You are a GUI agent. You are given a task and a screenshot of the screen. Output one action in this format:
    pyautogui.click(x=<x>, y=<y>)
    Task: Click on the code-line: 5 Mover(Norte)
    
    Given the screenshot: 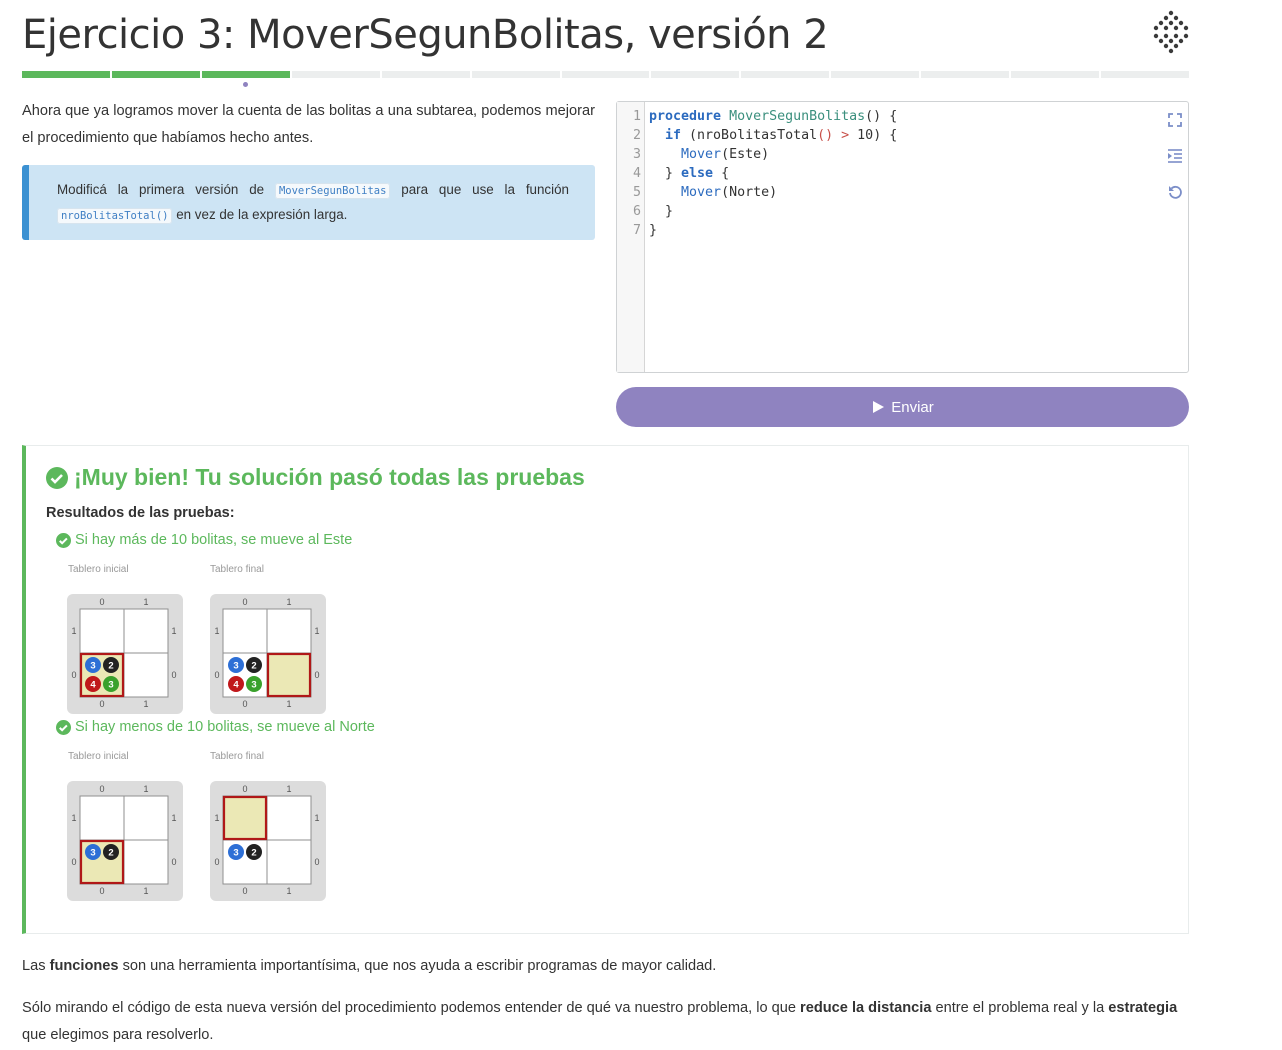 What is the action you would take?
    pyautogui.click(x=877, y=192)
    